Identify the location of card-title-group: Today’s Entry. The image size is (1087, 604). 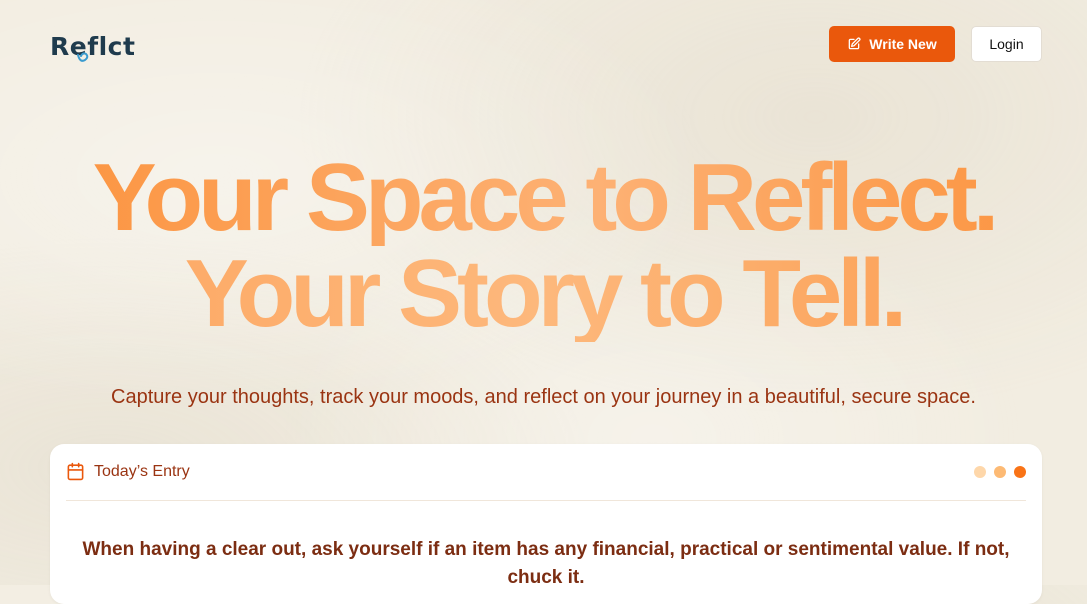
(128, 471).